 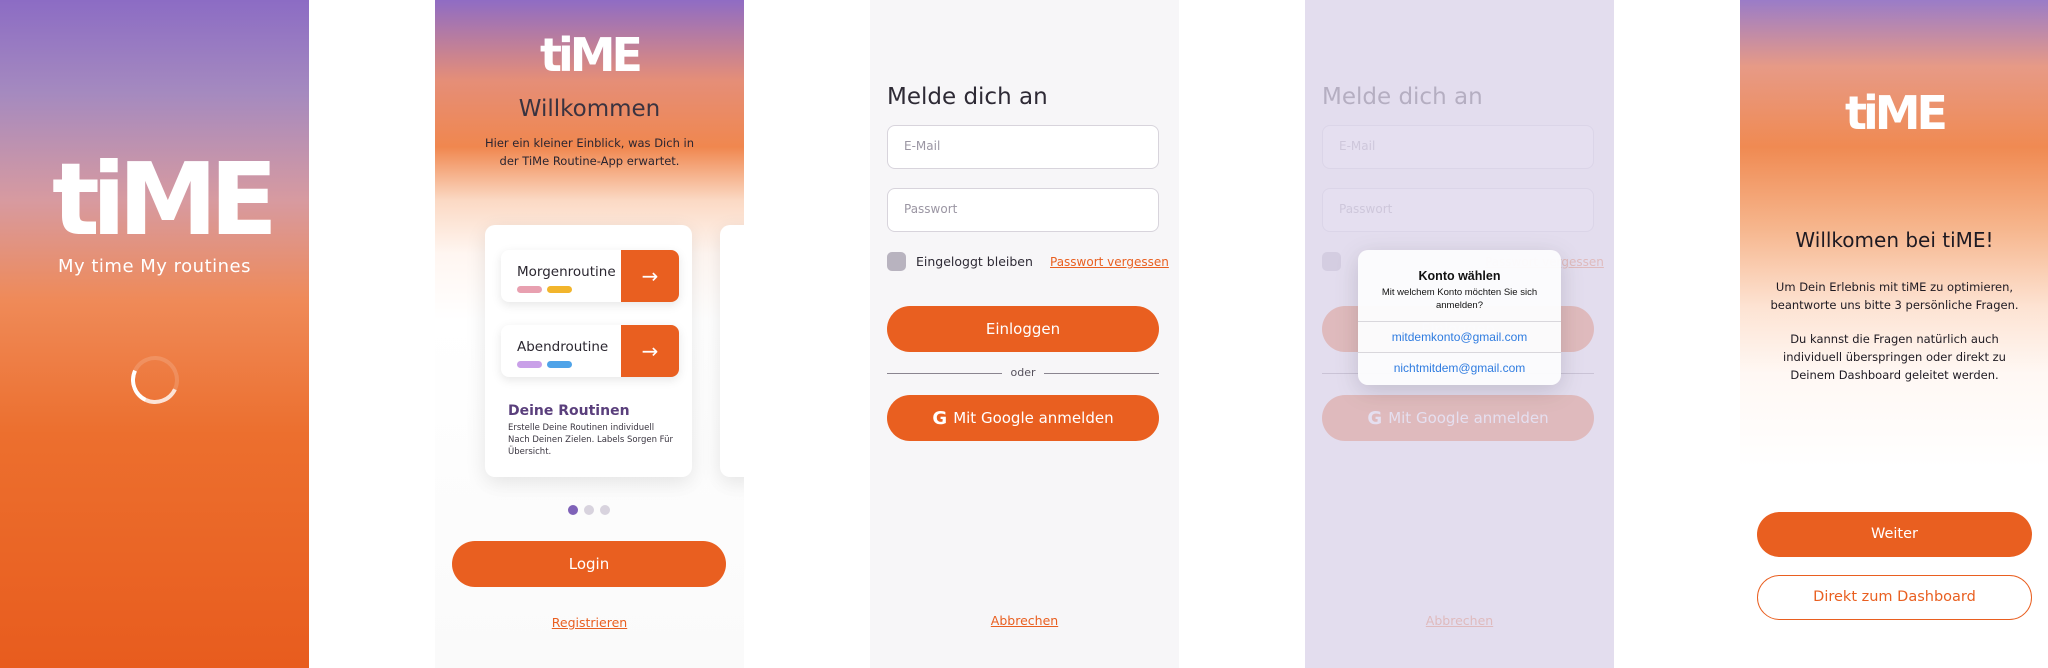 I want to click on stay-logged-in-checkbox, so click(x=896, y=261).